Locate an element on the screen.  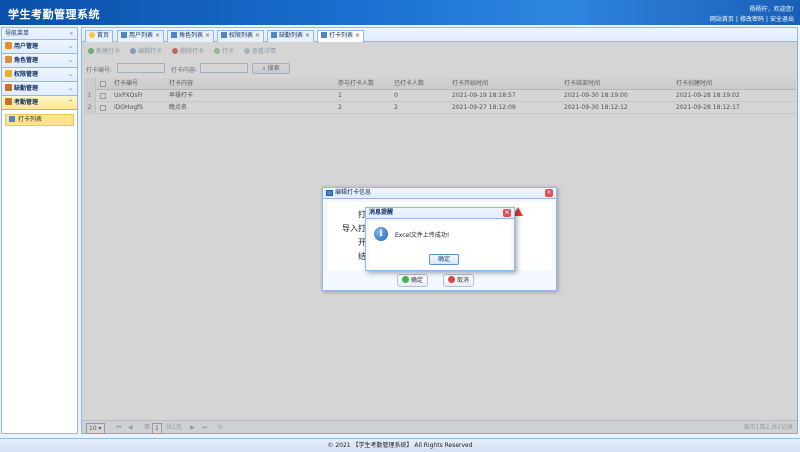
dialog-title: 编辑打卡信息 × is located at coordinates (439, 193).